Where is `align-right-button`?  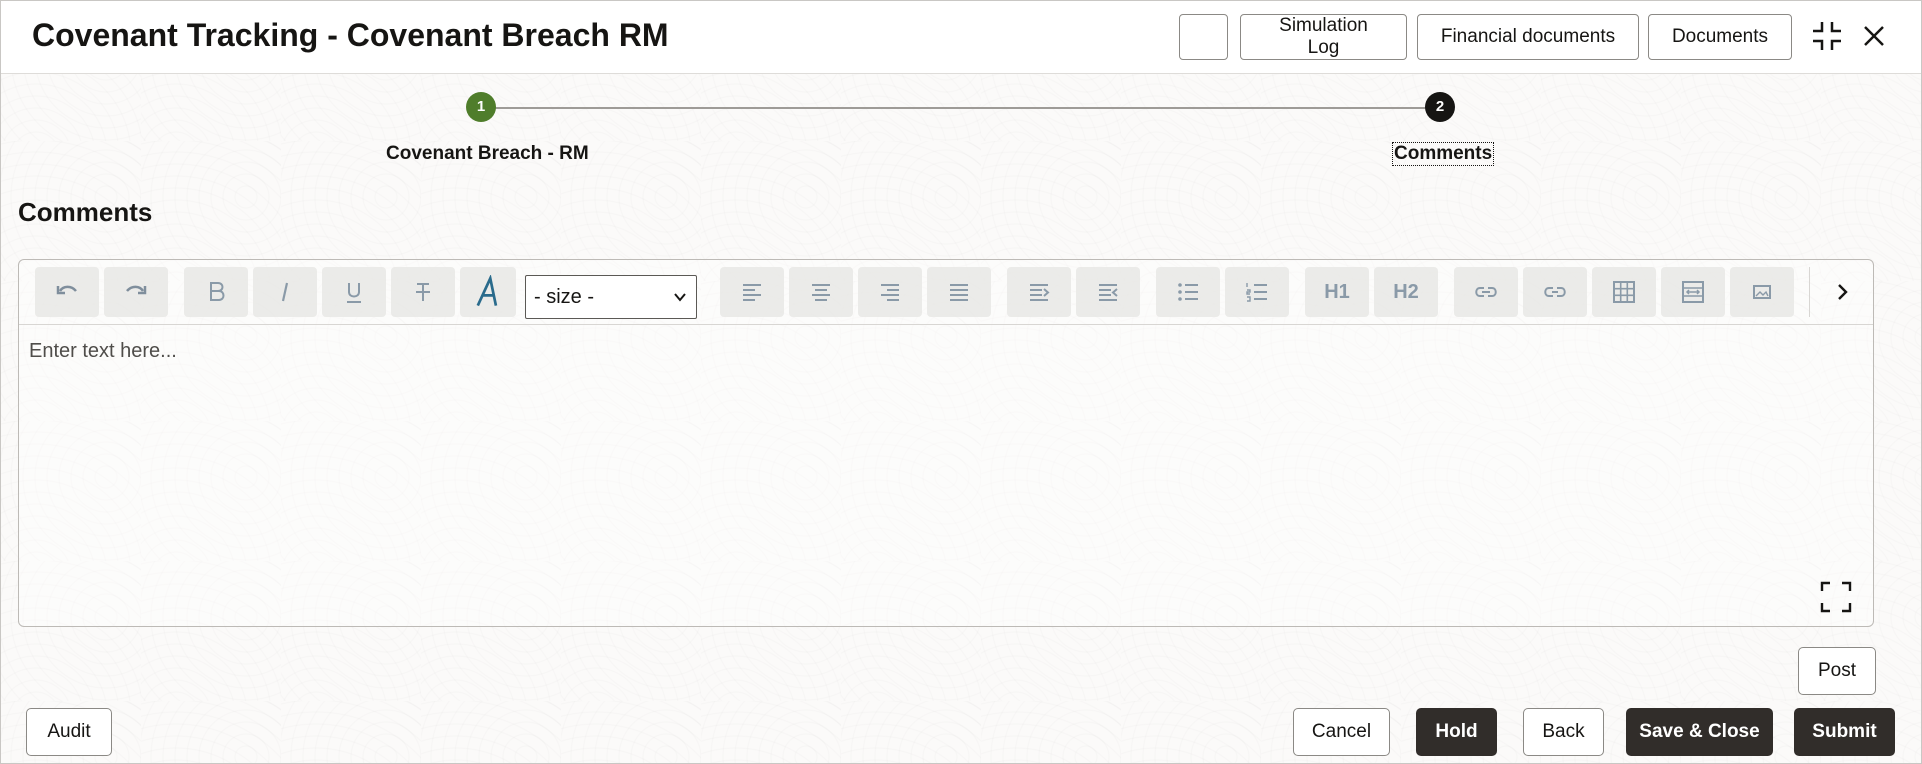 align-right-button is located at coordinates (890, 292).